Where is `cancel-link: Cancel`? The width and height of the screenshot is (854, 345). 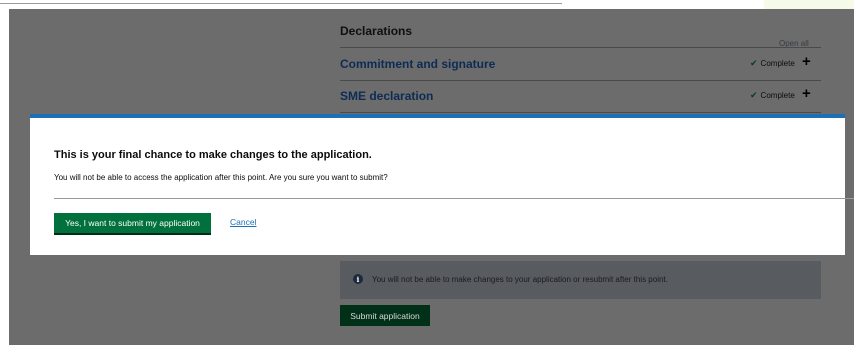 cancel-link: Cancel is located at coordinates (243, 222).